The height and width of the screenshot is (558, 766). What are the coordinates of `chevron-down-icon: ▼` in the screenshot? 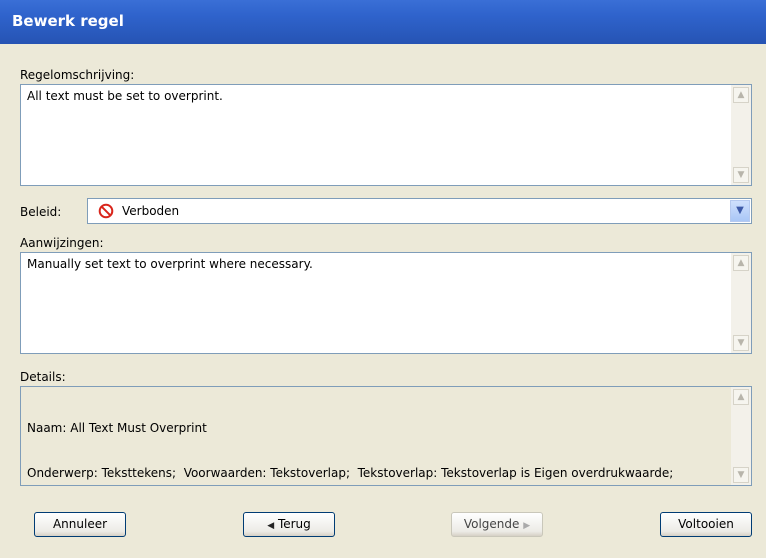 It's located at (740, 211).